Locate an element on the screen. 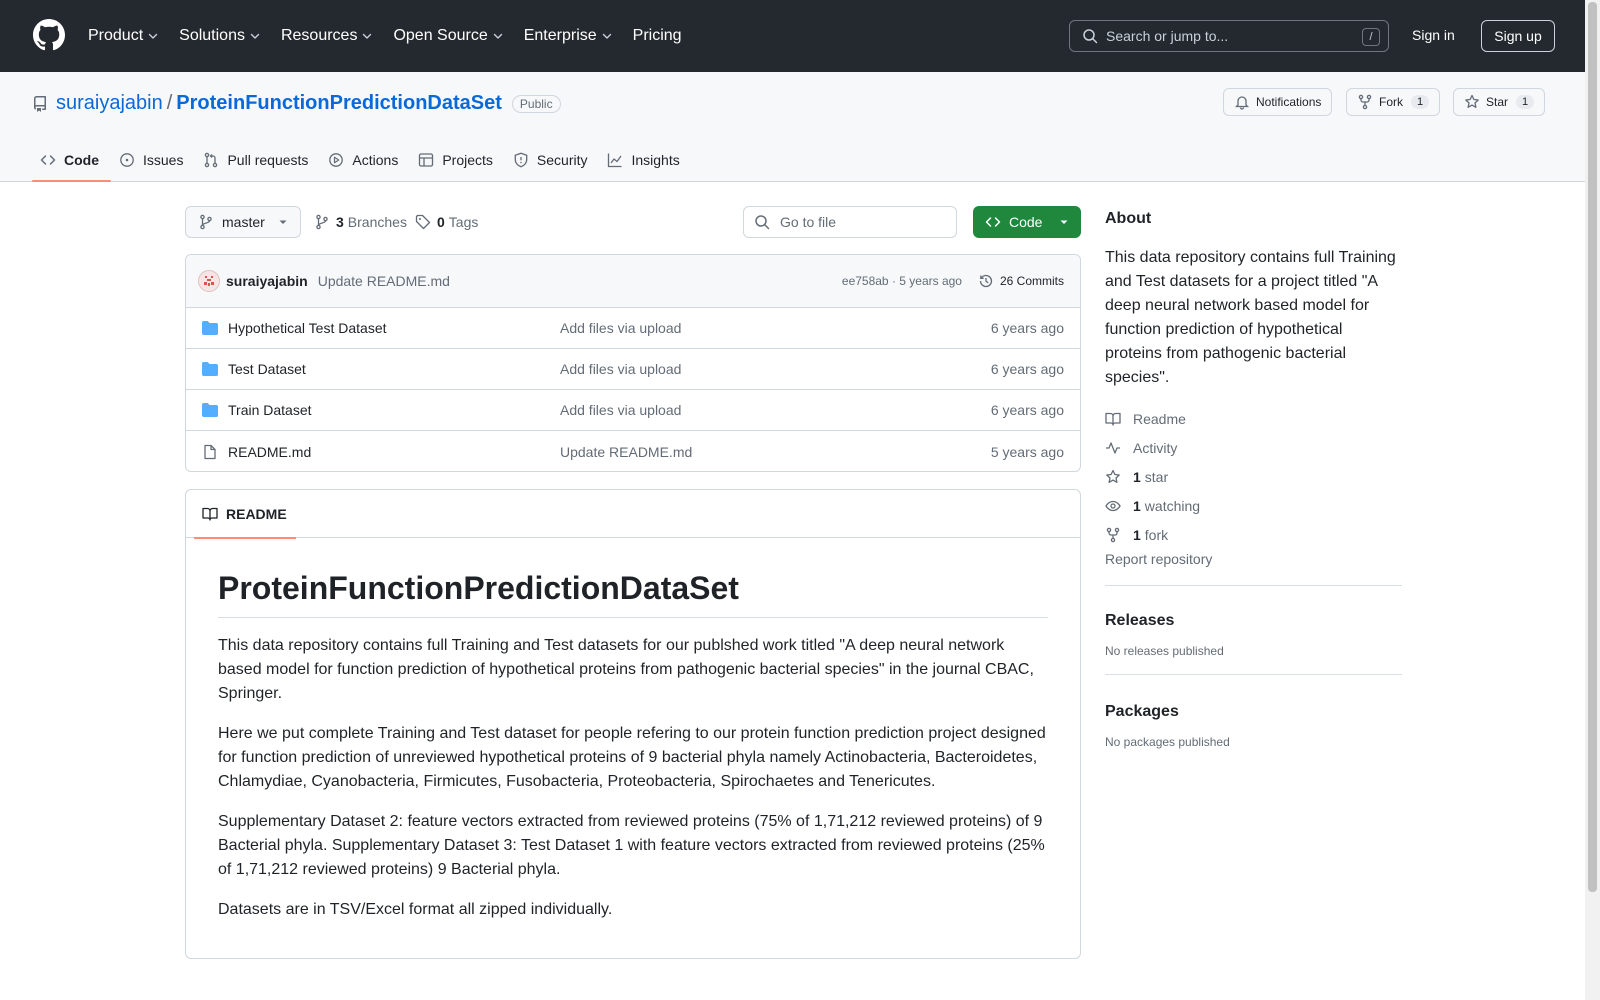  tab-security: Security is located at coordinates (552, 160).